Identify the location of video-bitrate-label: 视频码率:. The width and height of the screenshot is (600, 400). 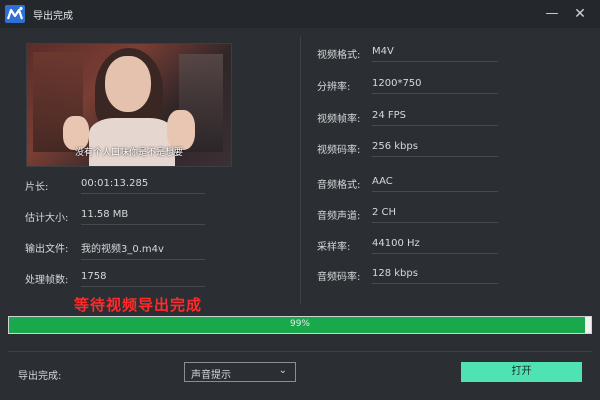
(339, 150).